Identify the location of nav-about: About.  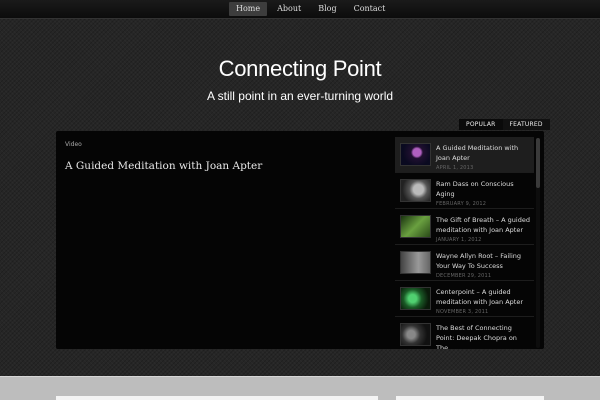
(289, 9).